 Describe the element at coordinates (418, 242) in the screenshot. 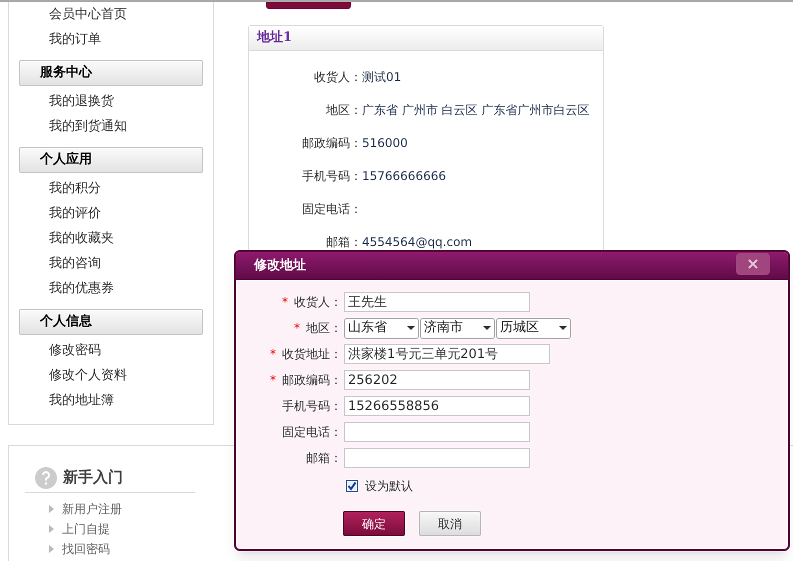

I see `field-value: 4554564@qq.com` at that location.